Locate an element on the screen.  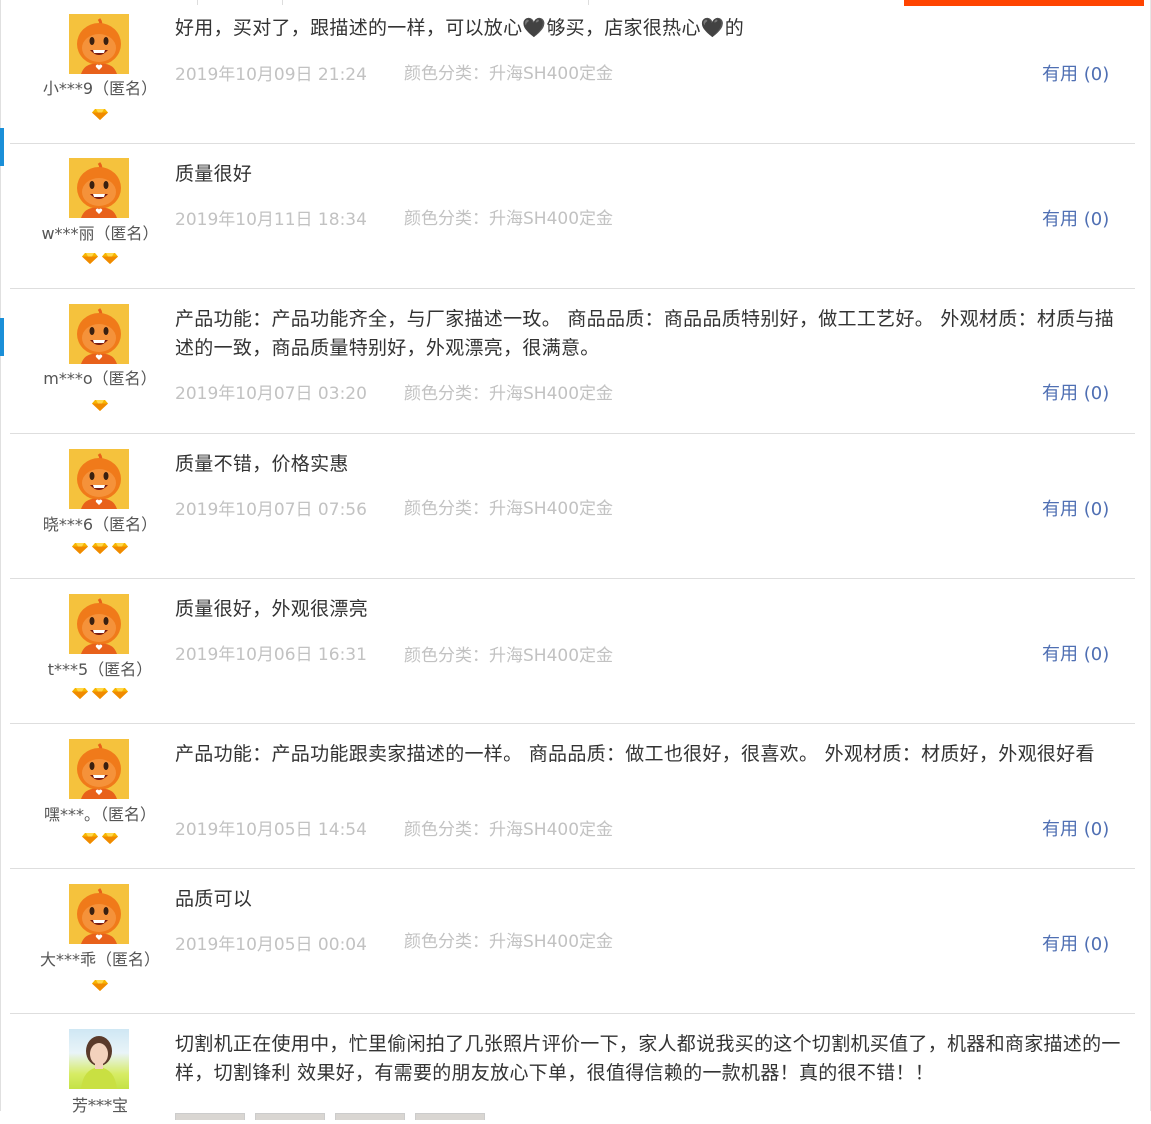
review-text: 质量很好 is located at coordinates (214, 174).